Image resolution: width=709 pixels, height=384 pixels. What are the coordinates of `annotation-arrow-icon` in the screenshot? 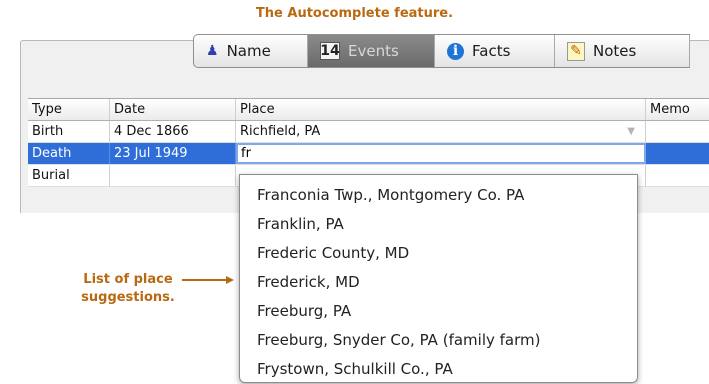 It's located at (208, 280).